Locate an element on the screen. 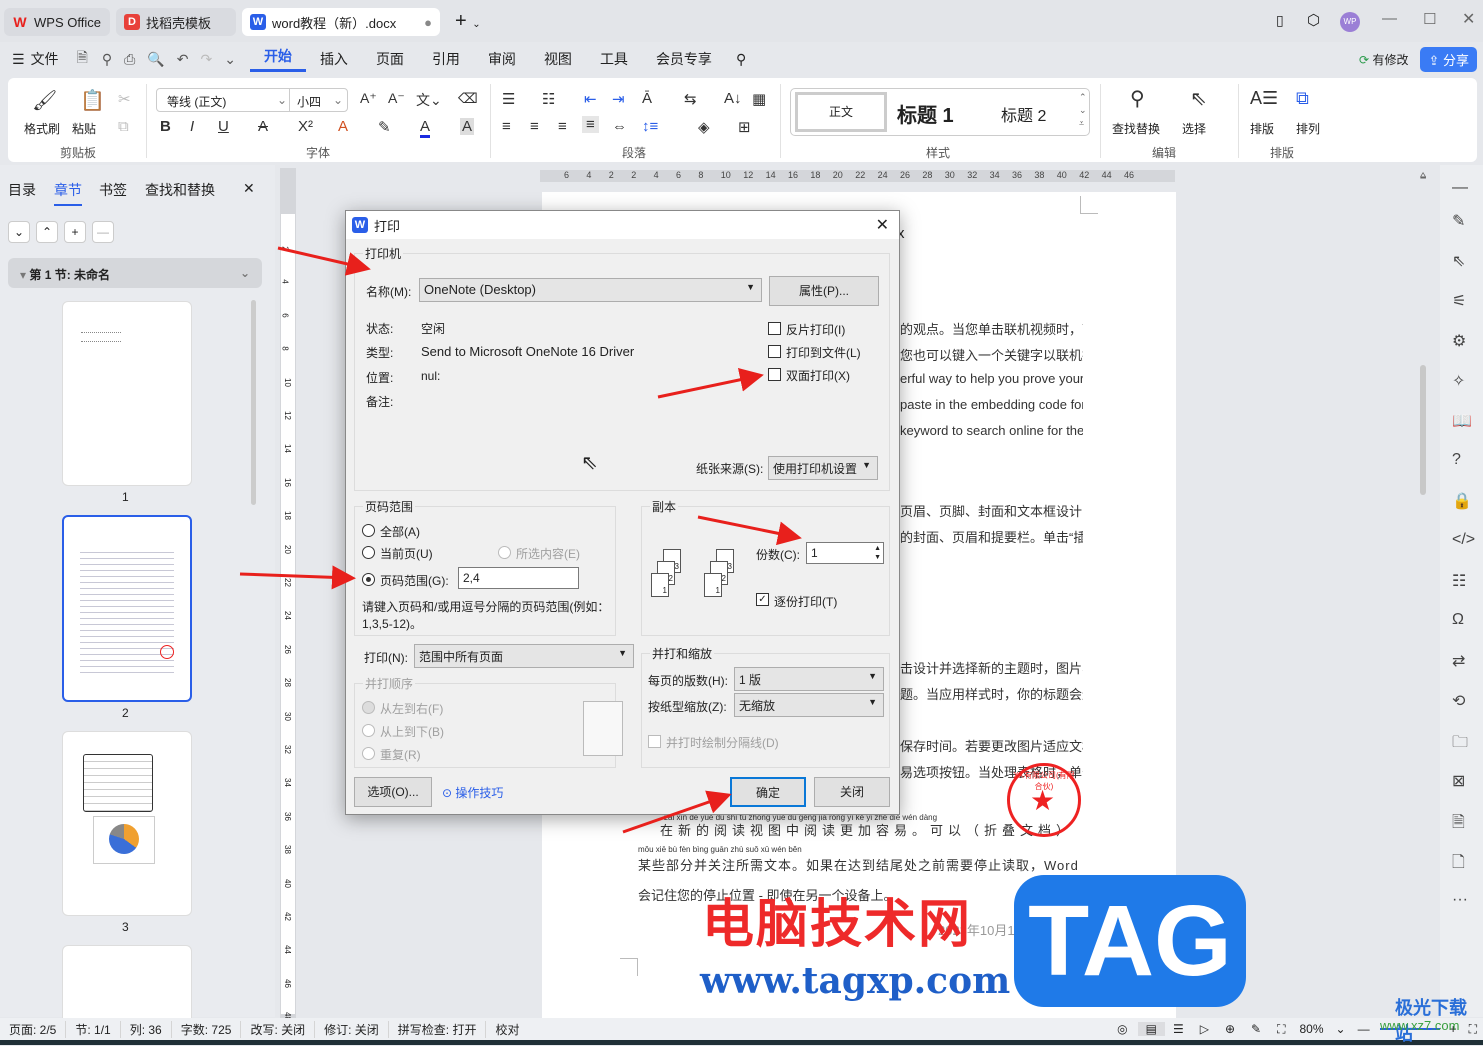 The width and height of the screenshot is (1483, 1046). watermark-text: 电脑技术网 is located at coordinates (837, 925).